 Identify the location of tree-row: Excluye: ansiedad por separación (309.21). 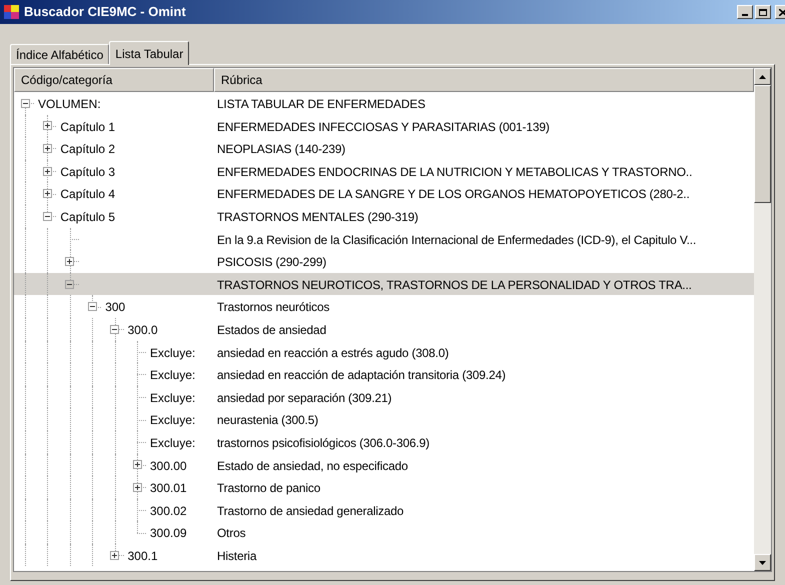
(384, 397).